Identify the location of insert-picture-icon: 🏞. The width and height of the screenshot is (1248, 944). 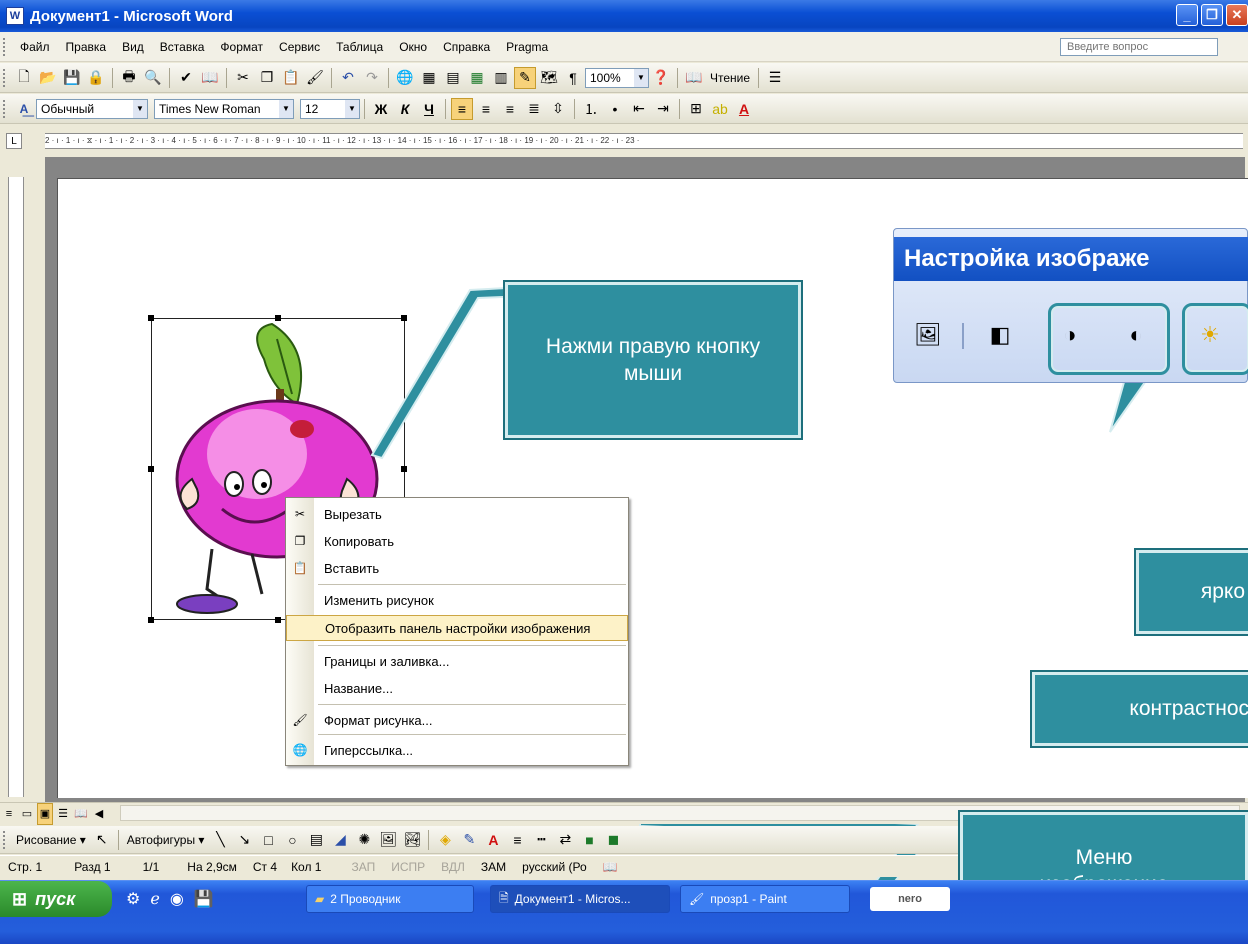
(412, 840).